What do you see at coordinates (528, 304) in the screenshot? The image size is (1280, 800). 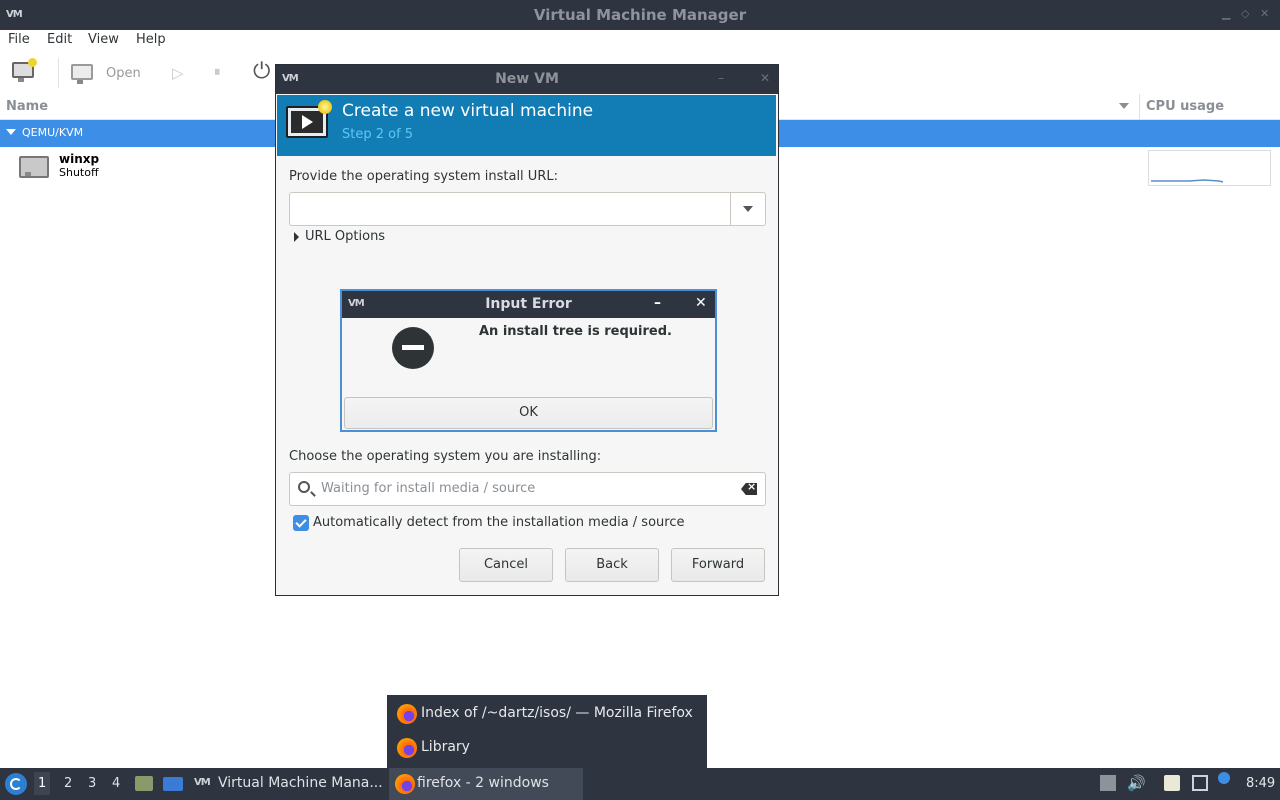 I see `error-titlebar: VM Input Error – ✕` at bounding box center [528, 304].